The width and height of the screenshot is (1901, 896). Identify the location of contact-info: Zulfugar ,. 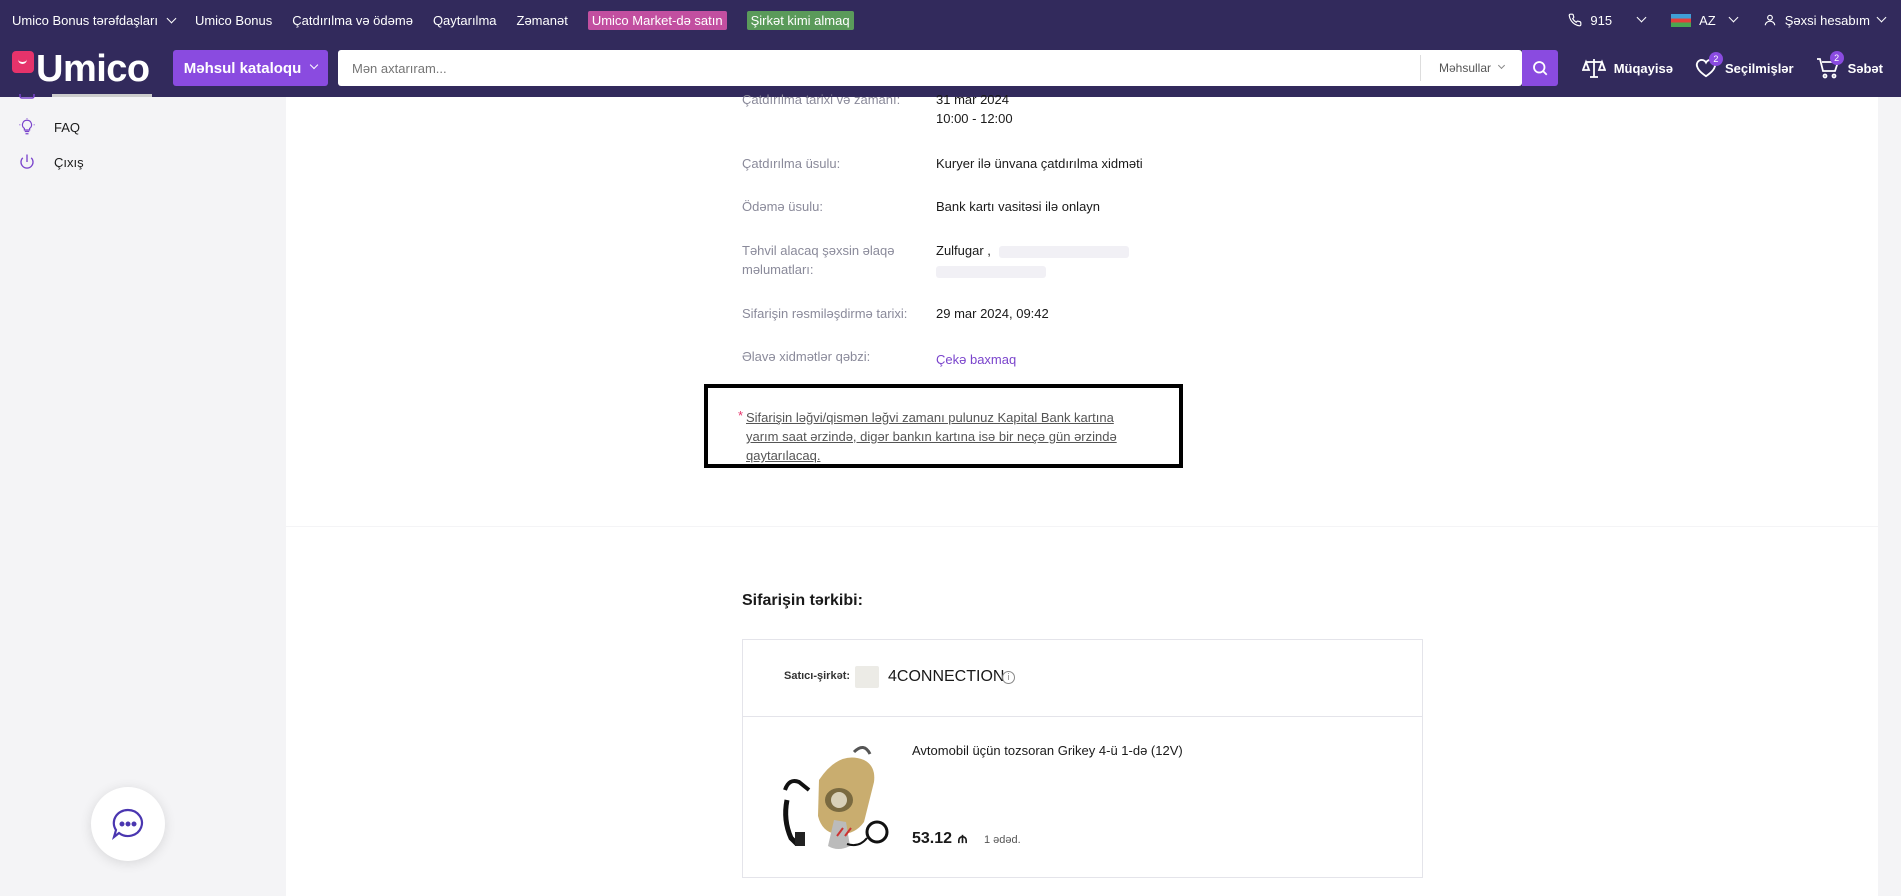
(1032, 262).